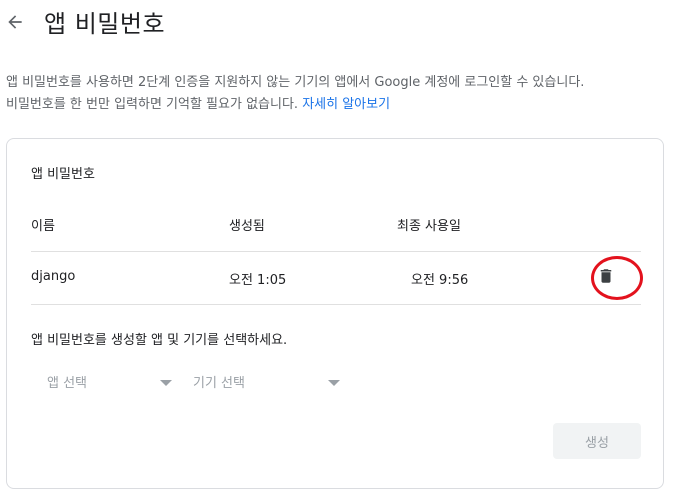 Image resolution: width=695 pixels, height=504 pixels. What do you see at coordinates (111, 381) in the screenshot?
I see `app-select-dropdown: 앱 선택` at bounding box center [111, 381].